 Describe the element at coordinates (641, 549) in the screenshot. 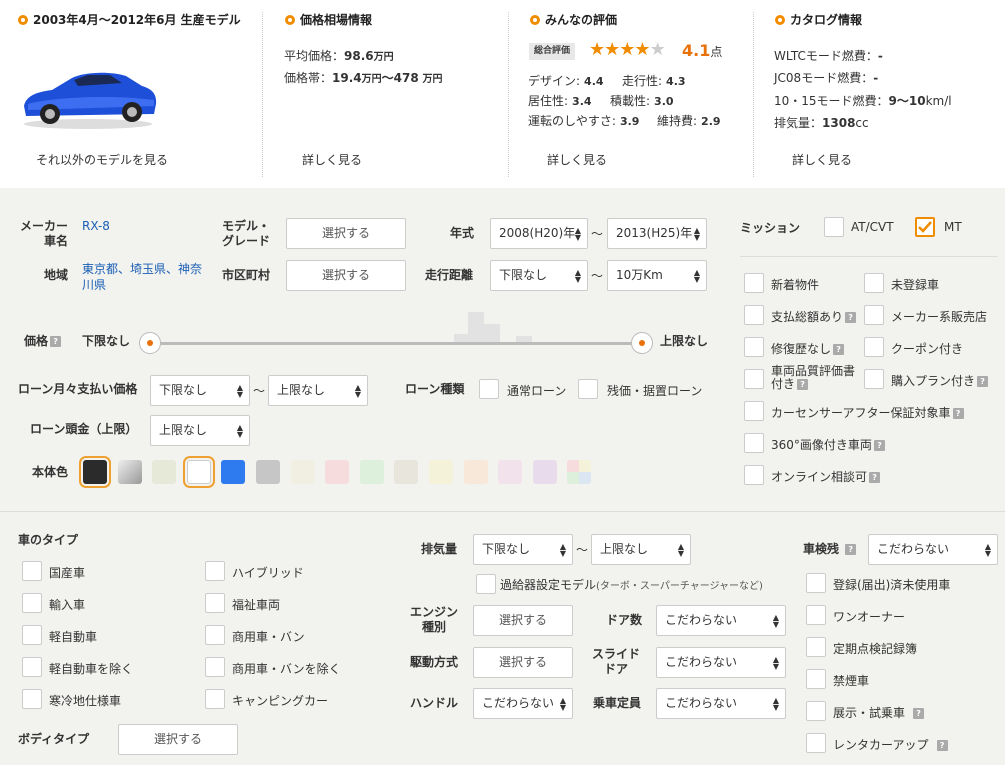

I see `displacement-to-select: 上限なし ▲ ▼` at that location.